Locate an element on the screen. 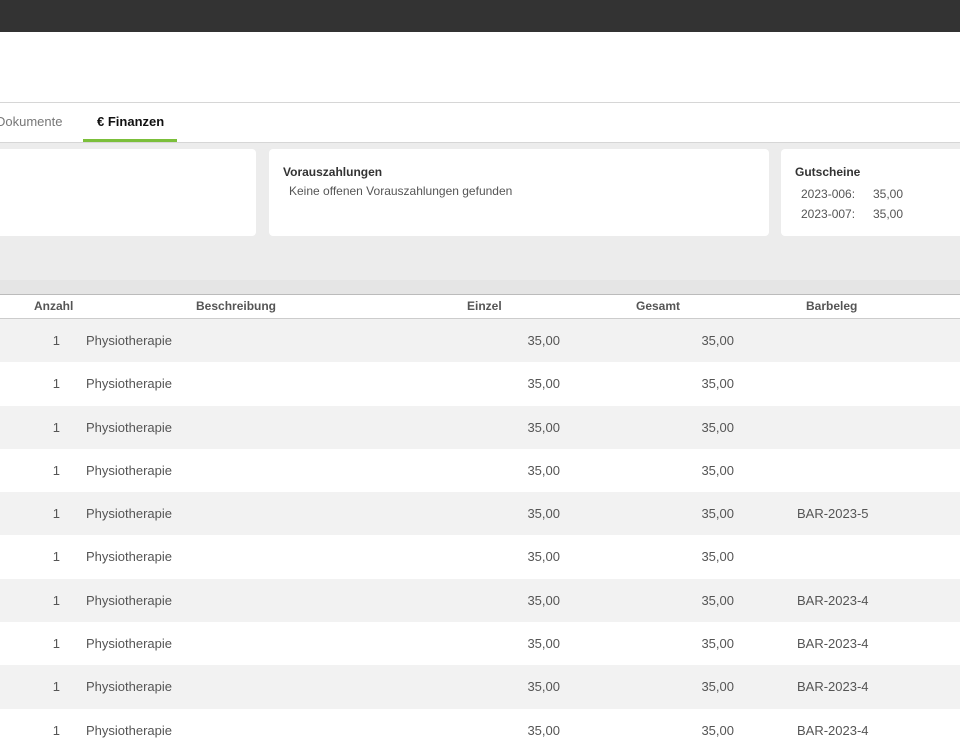 This screenshot has height=752, width=960. header-einzel: Einzel is located at coordinates (484, 306).